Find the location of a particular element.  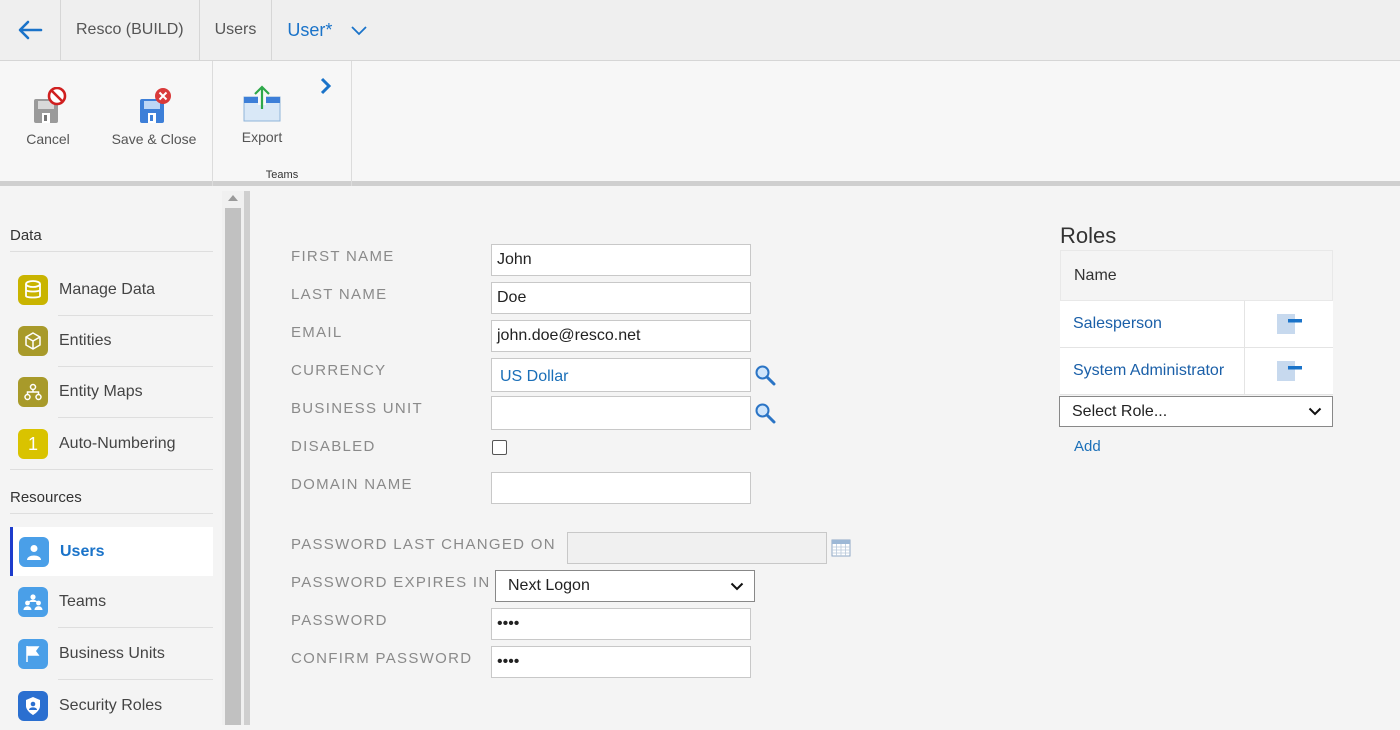

number-one-icon: 1 is located at coordinates (33, 444).